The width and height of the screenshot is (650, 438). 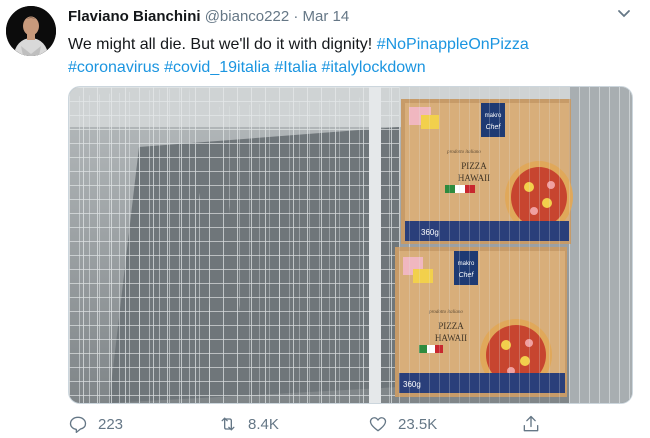 I want to click on like-button: 23.5K, so click(x=402, y=424).